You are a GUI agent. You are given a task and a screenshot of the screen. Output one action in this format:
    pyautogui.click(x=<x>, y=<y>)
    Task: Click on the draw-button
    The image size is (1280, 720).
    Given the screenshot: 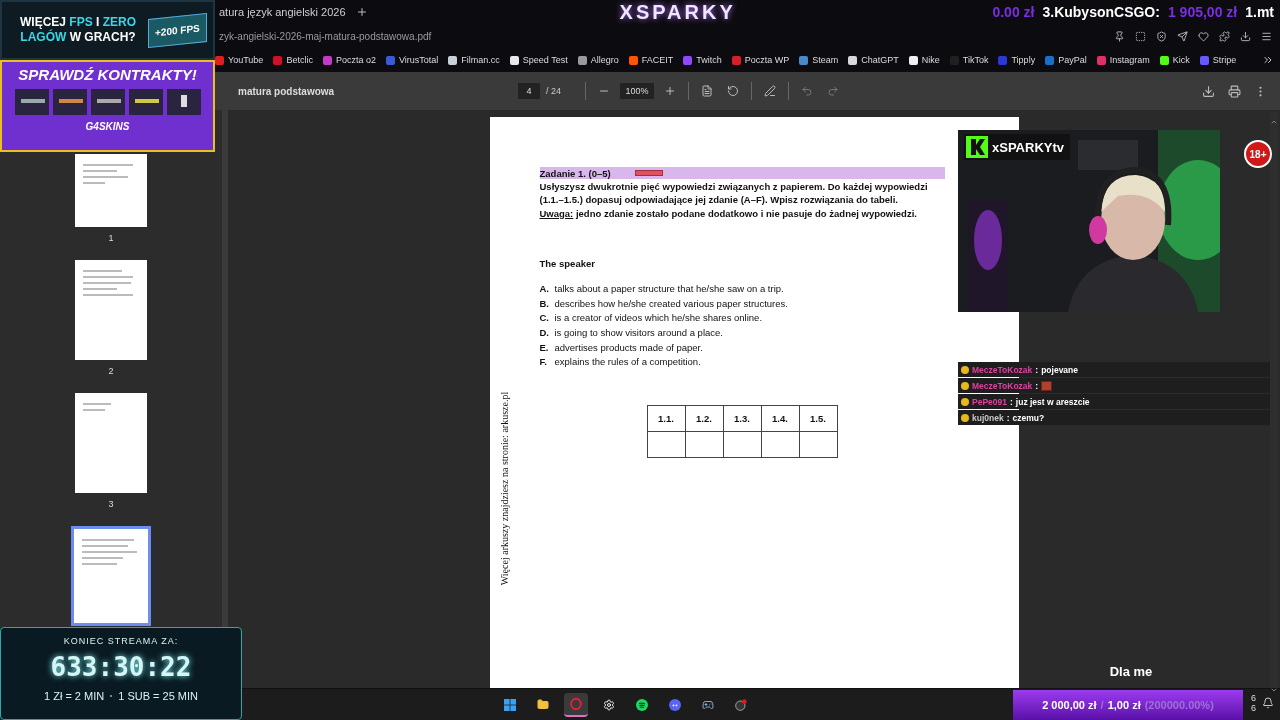 What is the action you would take?
    pyautogui.click(x=770, y=91)
    